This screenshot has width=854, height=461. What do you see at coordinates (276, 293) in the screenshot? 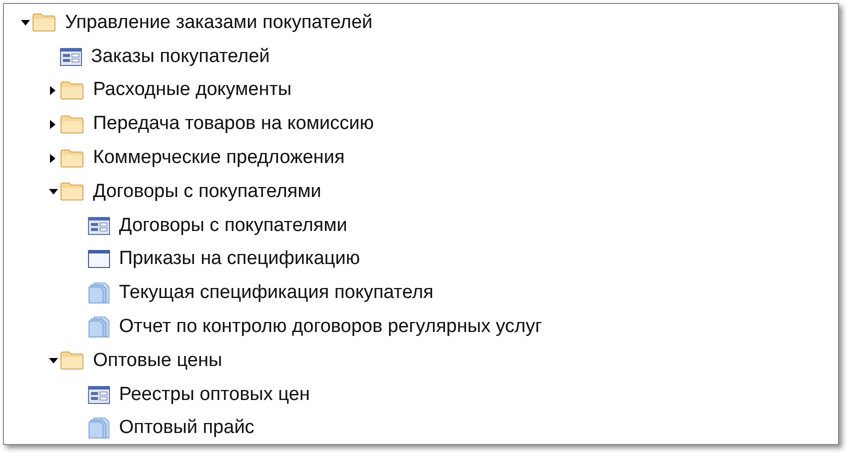
I see `tree-item-label: Текущая спецификация покупателя` at bounding box center [276, 293].